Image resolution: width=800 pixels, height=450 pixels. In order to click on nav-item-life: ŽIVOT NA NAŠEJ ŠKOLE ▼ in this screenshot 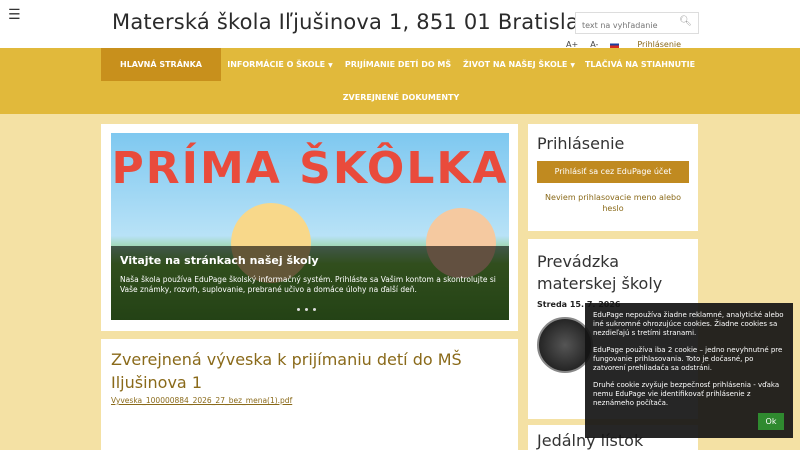, I will do `click(519, 64)`.